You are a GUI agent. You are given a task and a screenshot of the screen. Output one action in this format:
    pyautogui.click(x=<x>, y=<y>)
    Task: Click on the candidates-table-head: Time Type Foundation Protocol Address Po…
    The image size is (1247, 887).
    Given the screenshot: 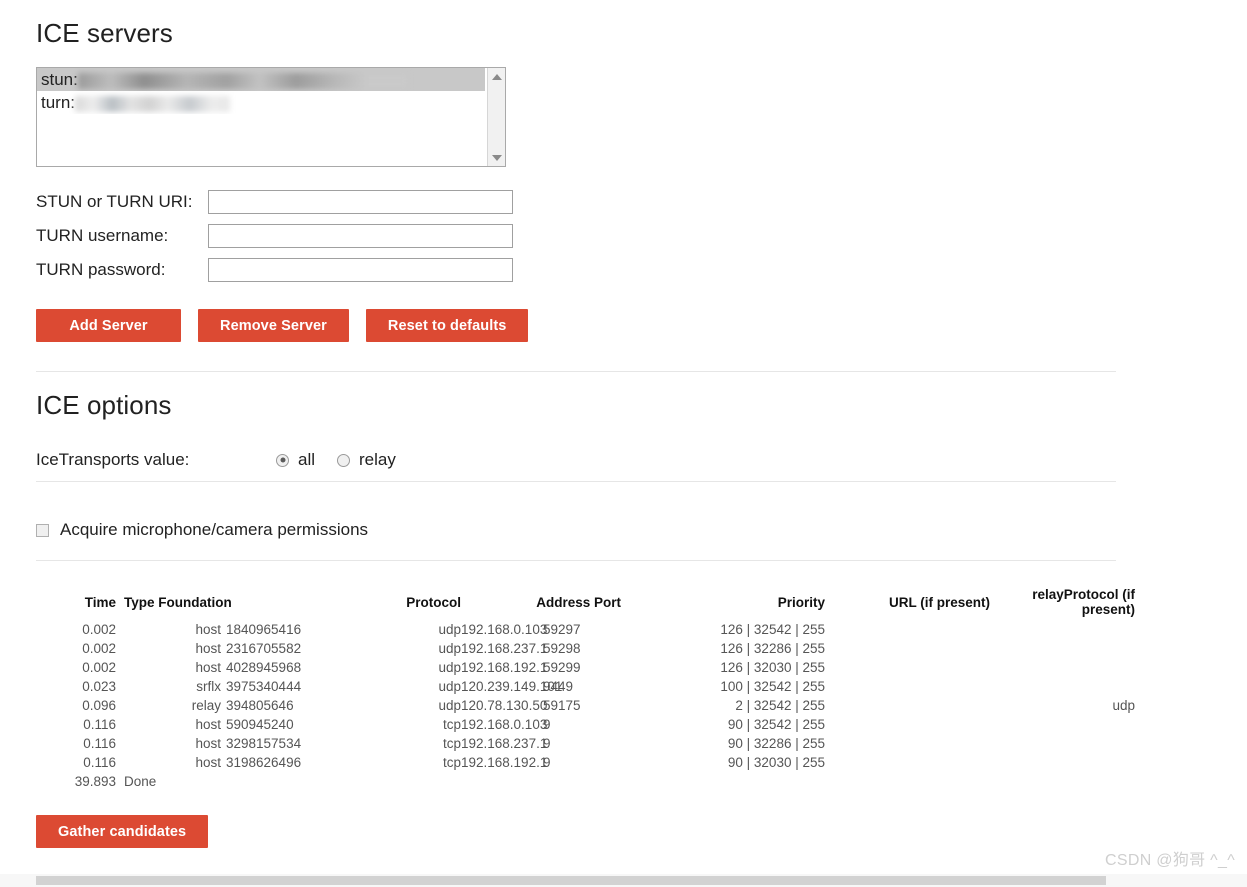 What is the action you would take?
    pyautogui.click(x=594, y=603)
    